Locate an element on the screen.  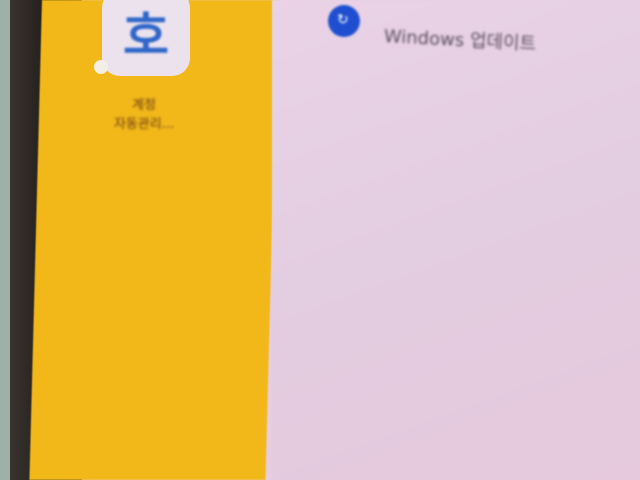
desktop-shortcut: 호 is located at coordinates (146, 38).